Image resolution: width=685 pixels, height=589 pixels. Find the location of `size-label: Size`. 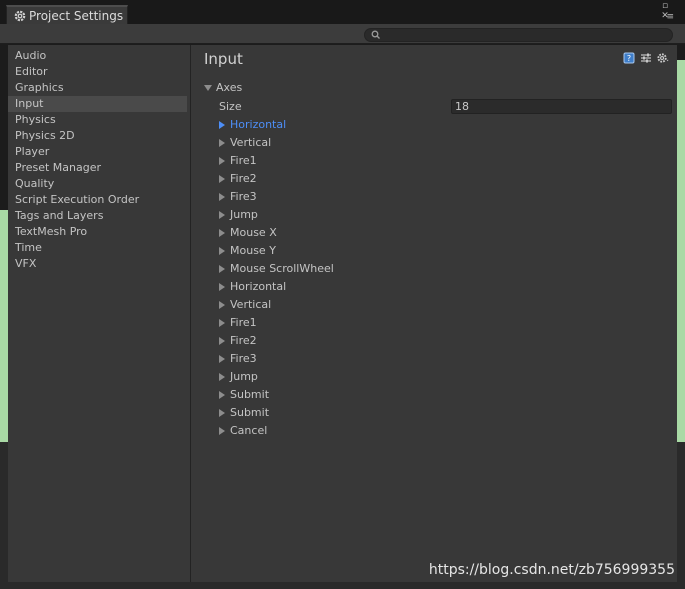

size-label: Size is located at coordinates (230, 106).